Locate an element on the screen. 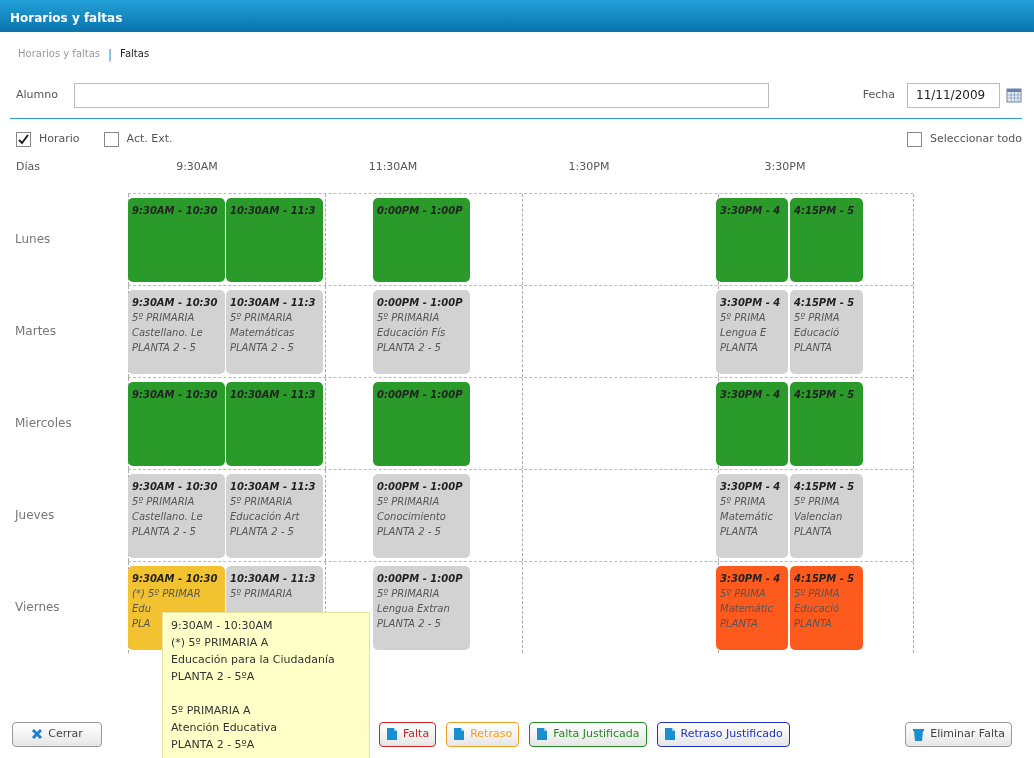 The image size is (1034, 758). window-title: Horarios y faltas is located at coordinates (517, 16).